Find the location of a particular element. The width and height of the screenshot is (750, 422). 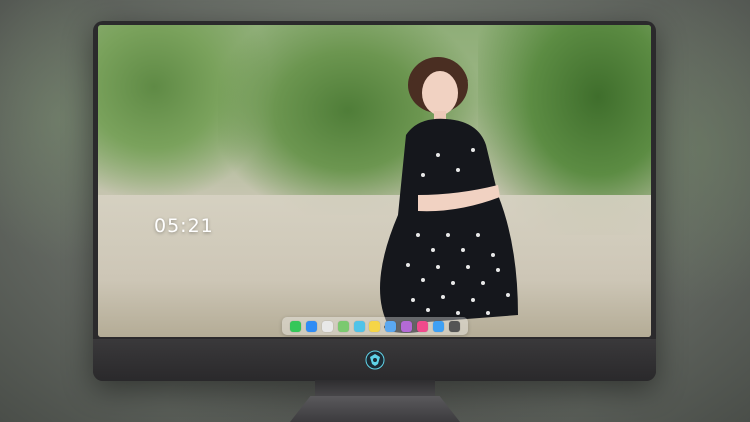

wallpaper-person is located at coordinates (449, 195).